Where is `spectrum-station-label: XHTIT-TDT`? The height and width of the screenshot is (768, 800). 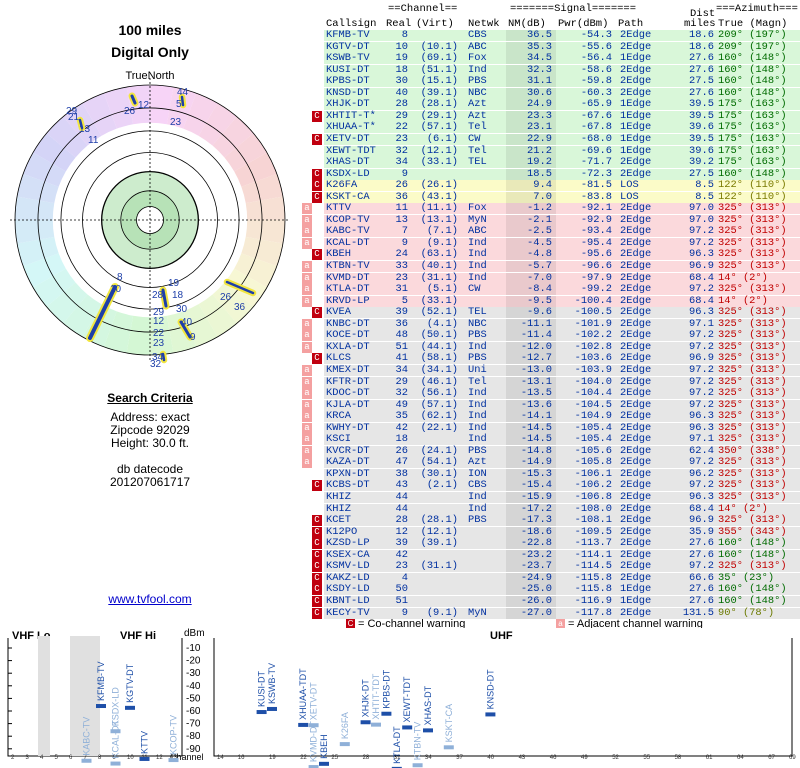
spectrum-station-label: XHTIT-TDT is located at coordinates (376, 696).